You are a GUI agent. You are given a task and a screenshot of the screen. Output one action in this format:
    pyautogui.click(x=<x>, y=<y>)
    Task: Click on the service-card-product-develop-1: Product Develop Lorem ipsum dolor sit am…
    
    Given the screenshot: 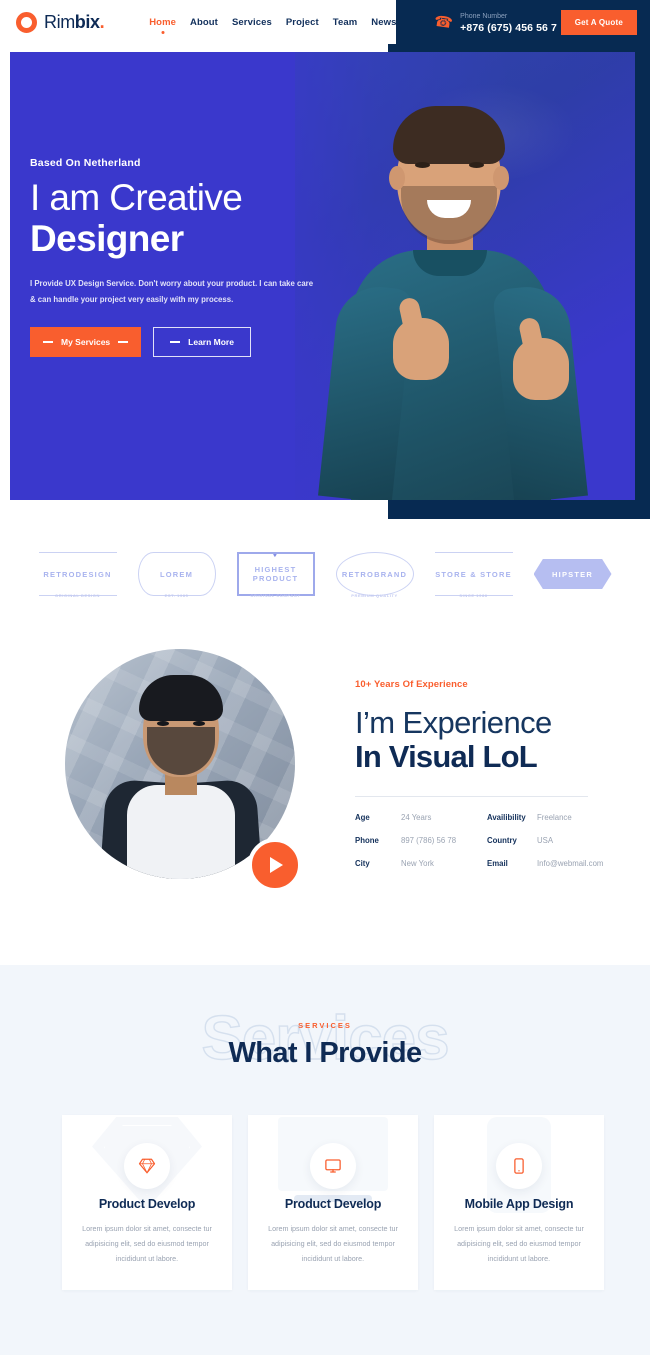 What is the action you would take?
    pyautogui.click(x=147, y=1202)
    